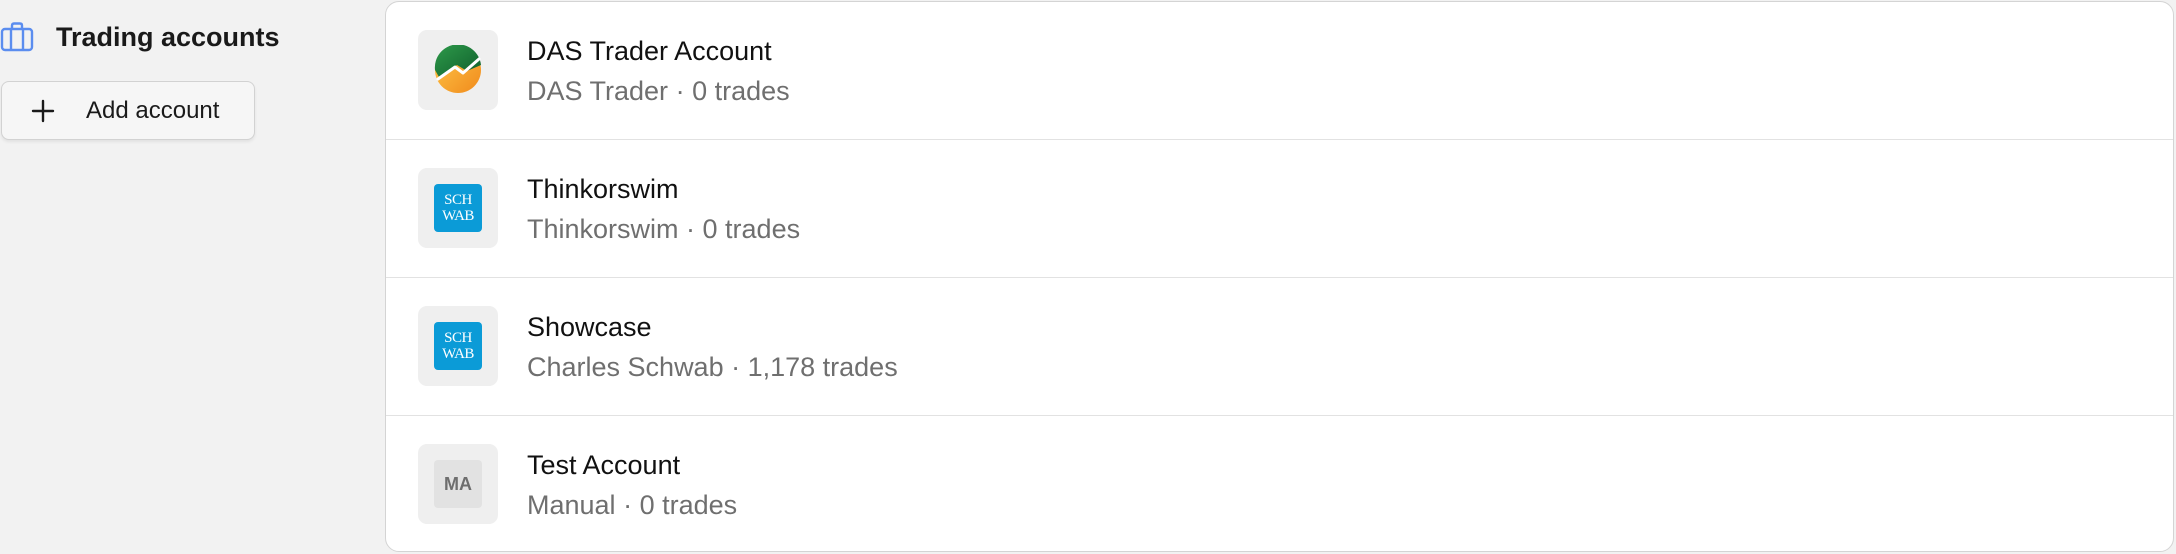  I want to click on sidebar-header: Trading accounts, so click(140, 37).